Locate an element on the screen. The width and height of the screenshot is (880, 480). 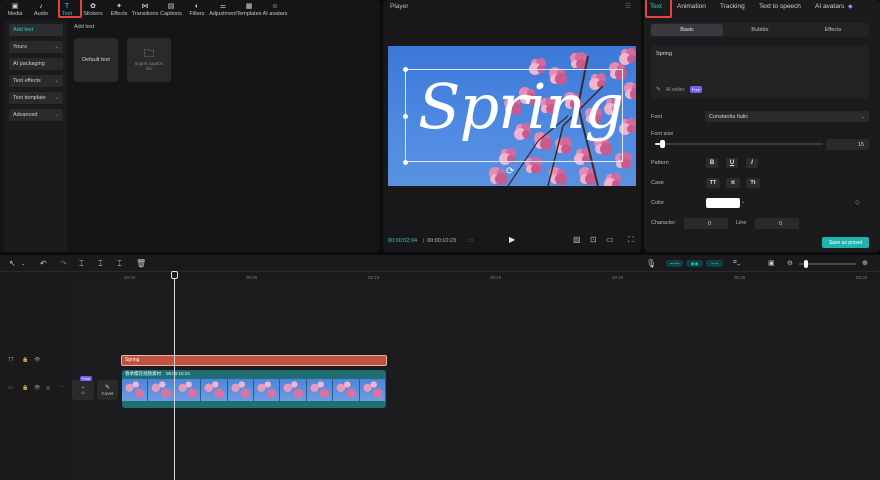
ai-writer-icon: ✎ is located at coordinates (658, 89).